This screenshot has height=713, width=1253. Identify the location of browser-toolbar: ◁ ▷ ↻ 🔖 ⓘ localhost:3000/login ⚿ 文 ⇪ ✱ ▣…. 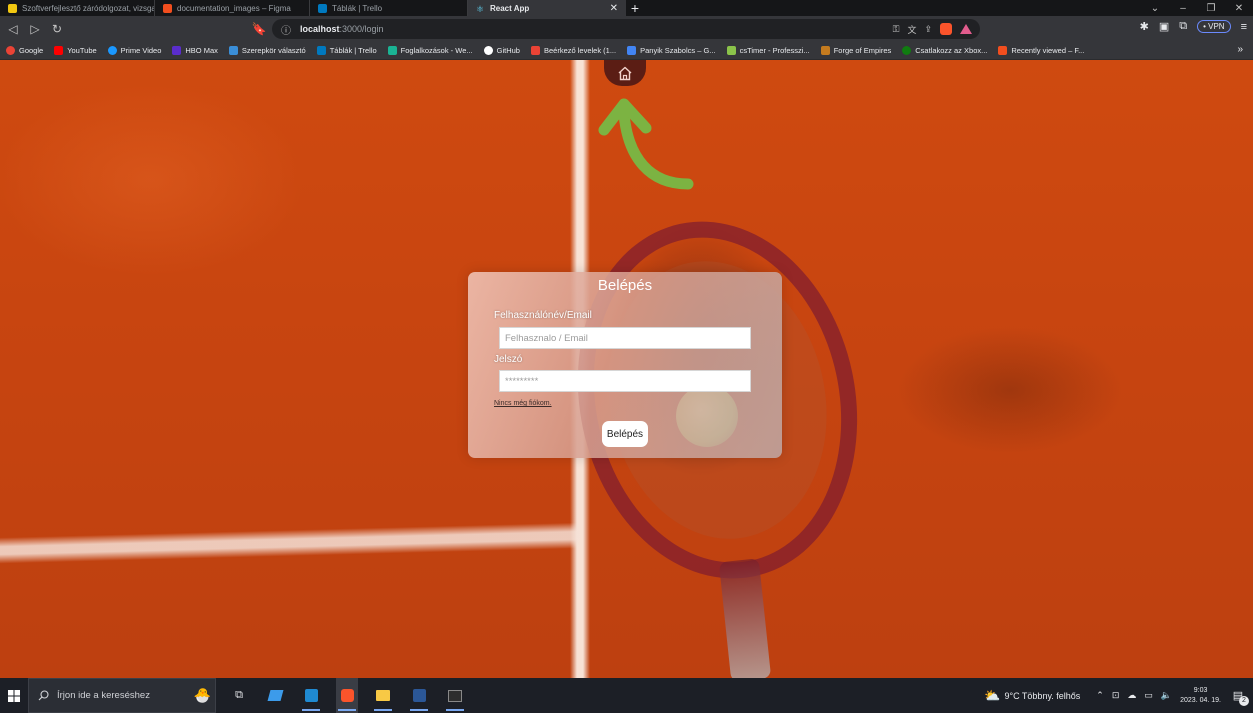
(626, 29).